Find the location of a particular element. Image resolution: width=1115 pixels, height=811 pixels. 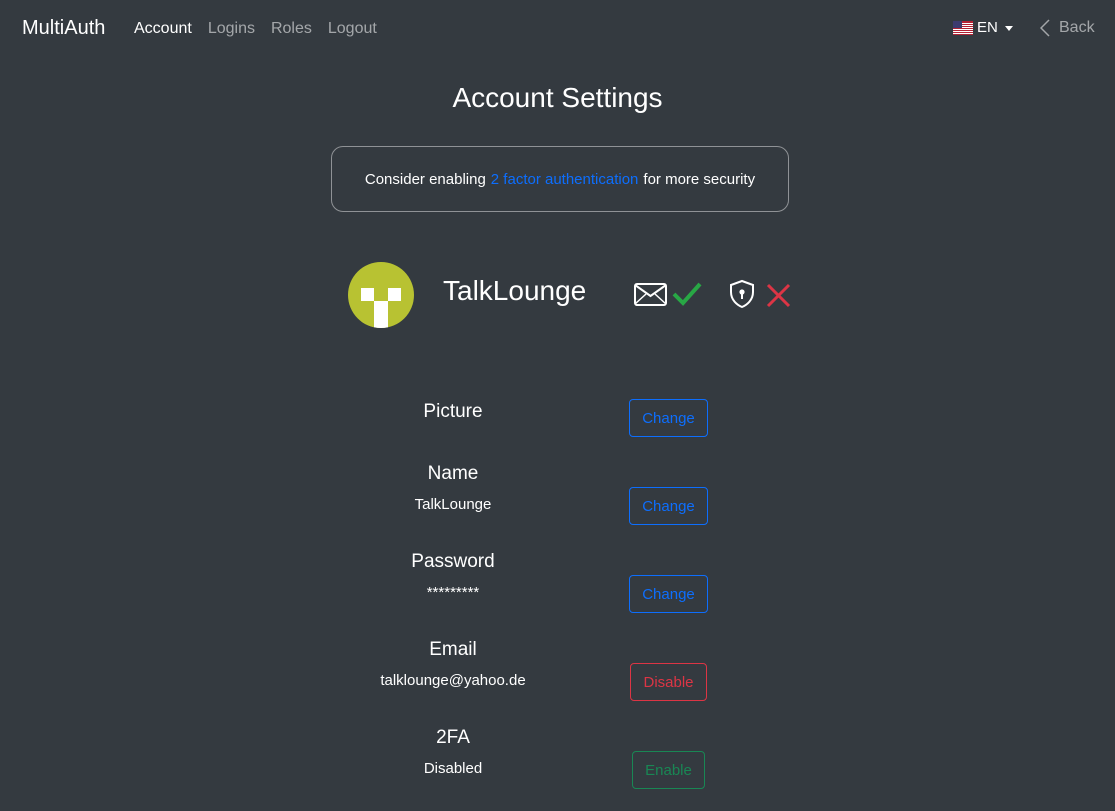

disable-email-button: Disable is located at coordinates (668, 682).